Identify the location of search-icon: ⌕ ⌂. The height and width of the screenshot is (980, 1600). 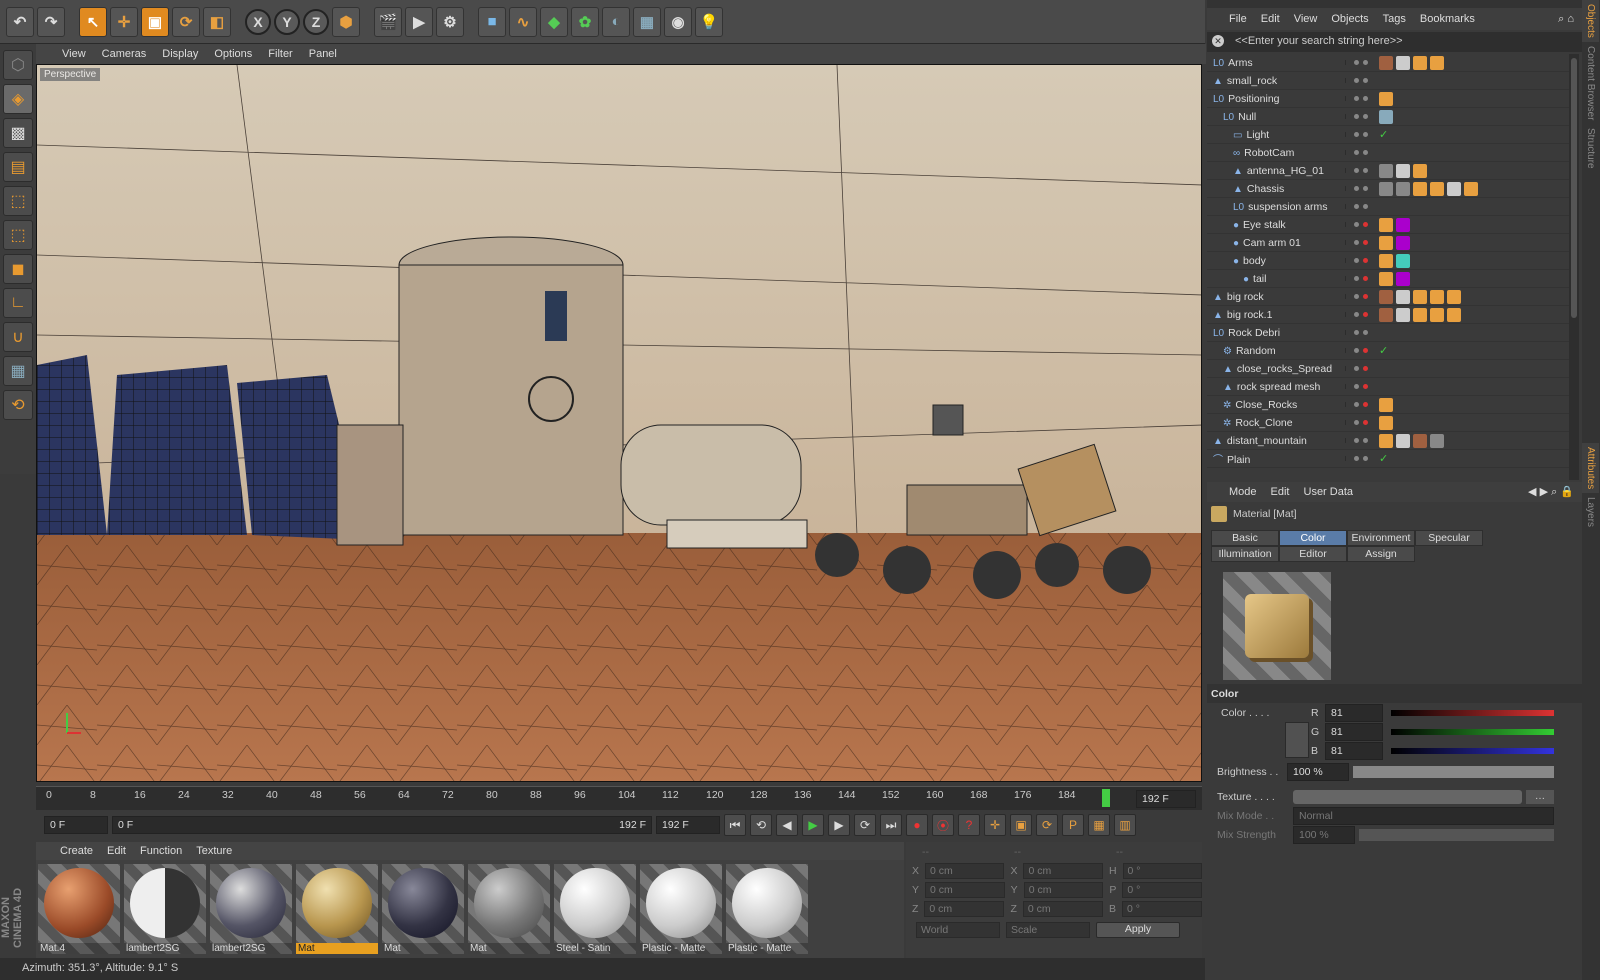
(1566, 19).